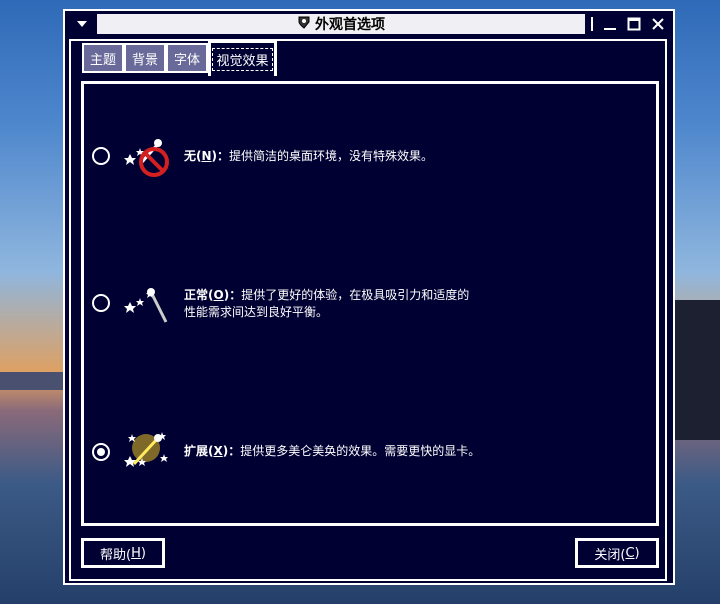 The width and height of the screenshot is (720, 604). Describe the element at coordinates (350, 25) in the screenshot. I see `window-title: 外观首选项` at that location.